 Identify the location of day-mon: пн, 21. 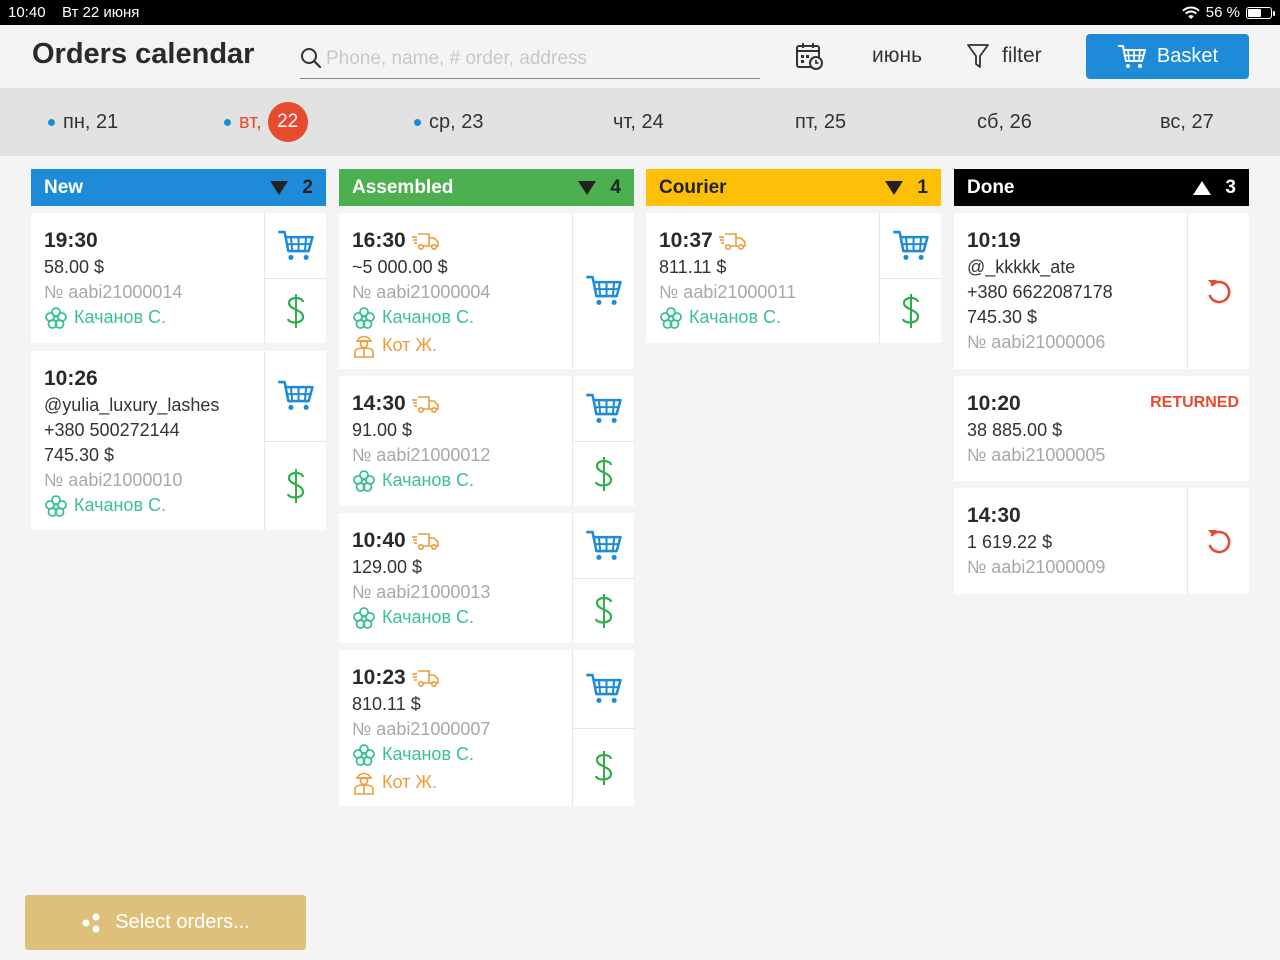
(83, 122).